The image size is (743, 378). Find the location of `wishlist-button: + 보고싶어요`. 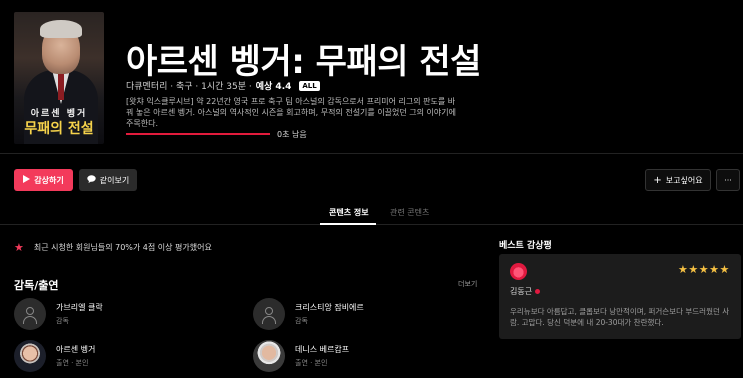

wishlist-button: + 보고싶어요 is located at coordinates (678, 180).